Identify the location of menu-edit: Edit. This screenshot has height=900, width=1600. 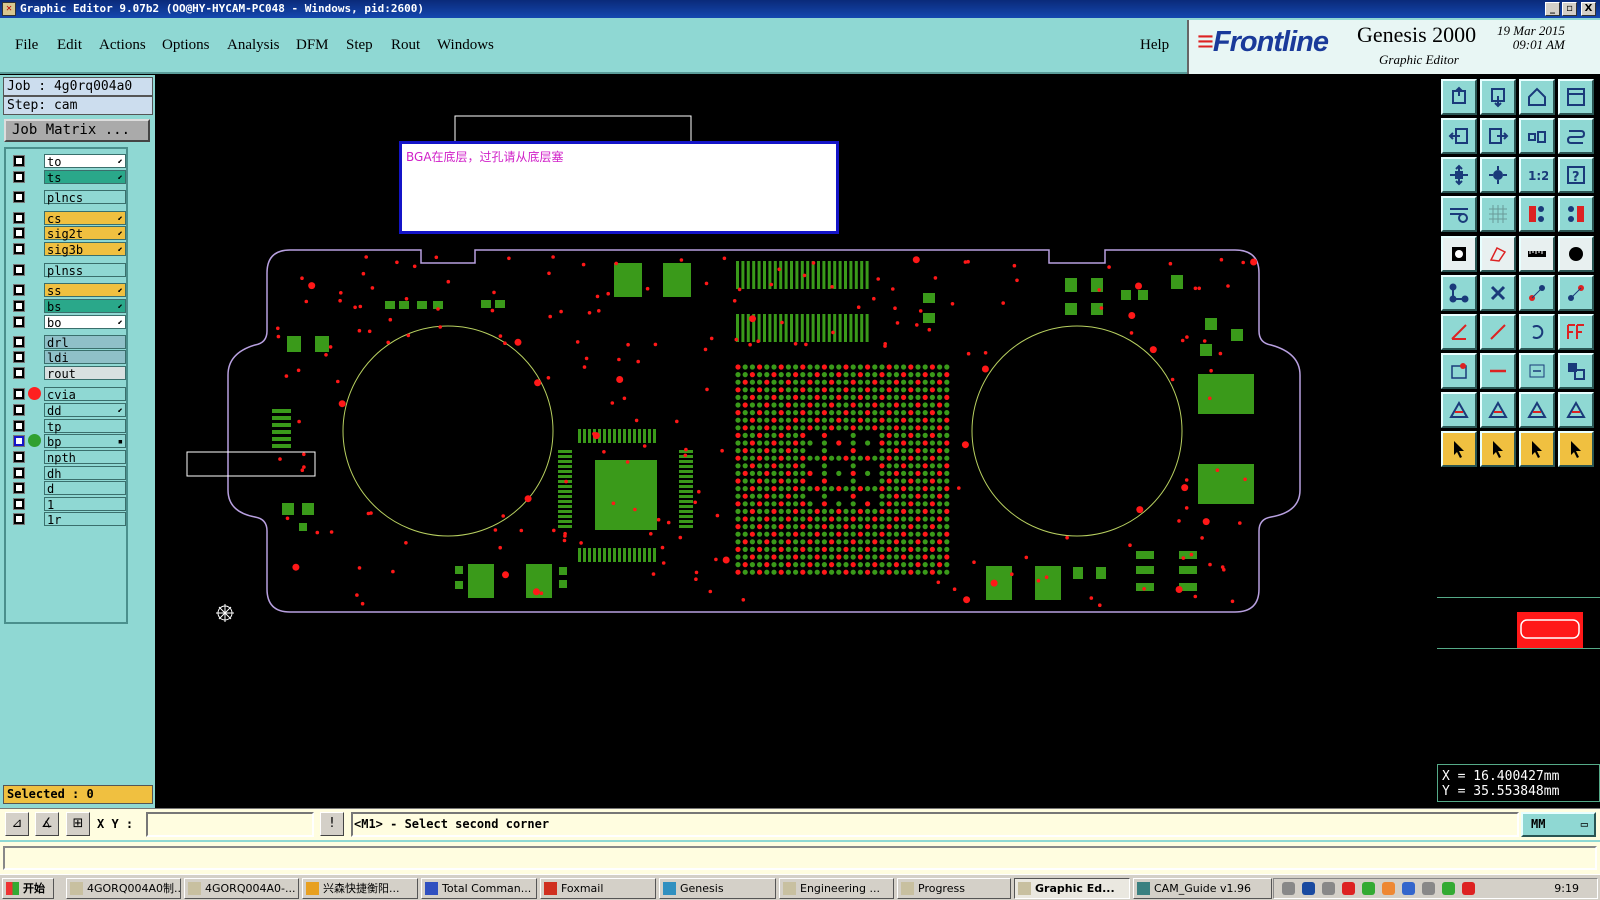
(69, 45).